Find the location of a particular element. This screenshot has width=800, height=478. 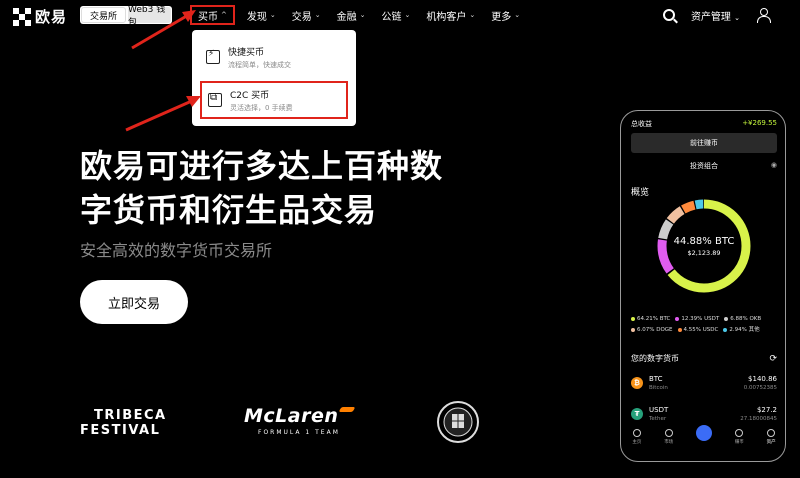

exchange-wallet-toggle: 交易所 Web3 钱包 is located at coordinates (126, 16).